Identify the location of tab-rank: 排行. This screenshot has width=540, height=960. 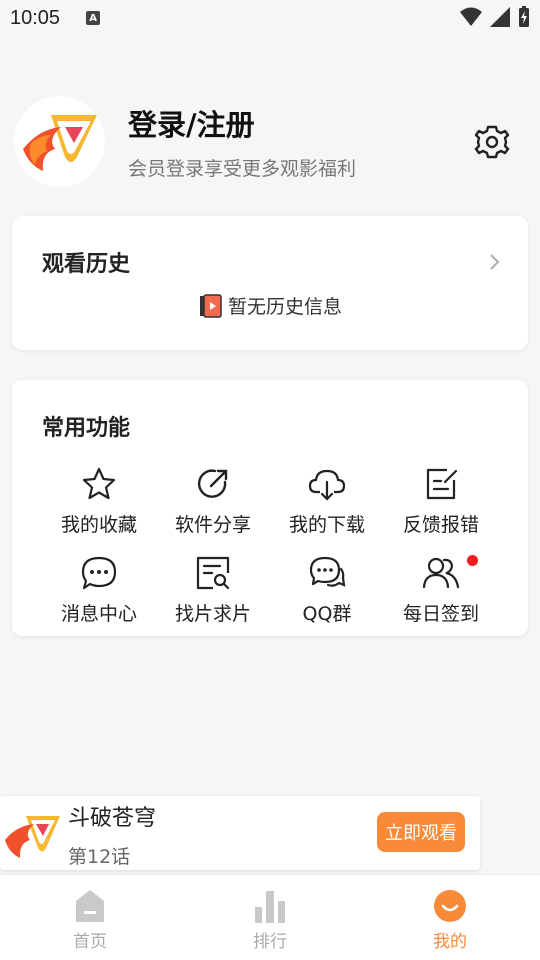
(270, 917).